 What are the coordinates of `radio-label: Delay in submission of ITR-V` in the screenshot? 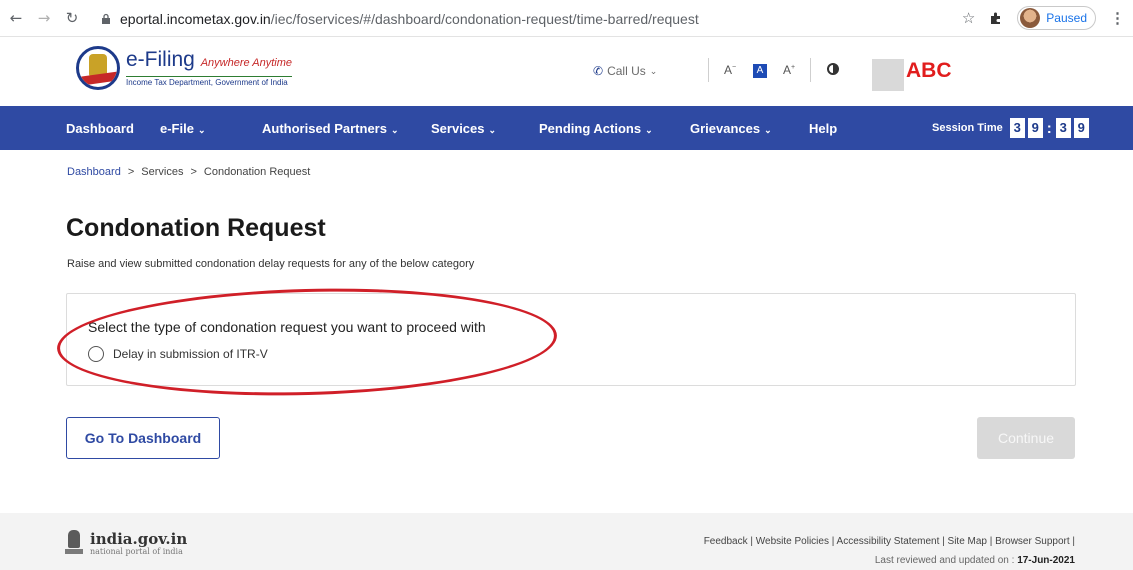 It's located at (190, 354).